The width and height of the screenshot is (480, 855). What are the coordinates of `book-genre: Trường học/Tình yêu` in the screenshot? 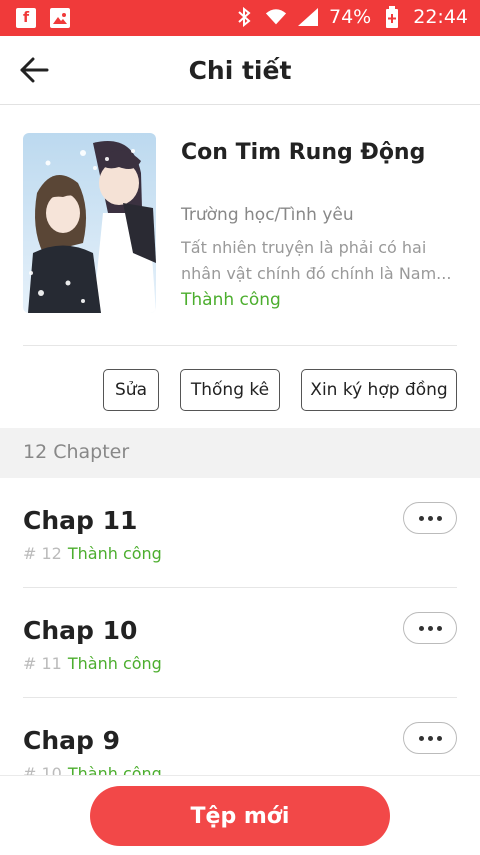 It's located at (267, 215).